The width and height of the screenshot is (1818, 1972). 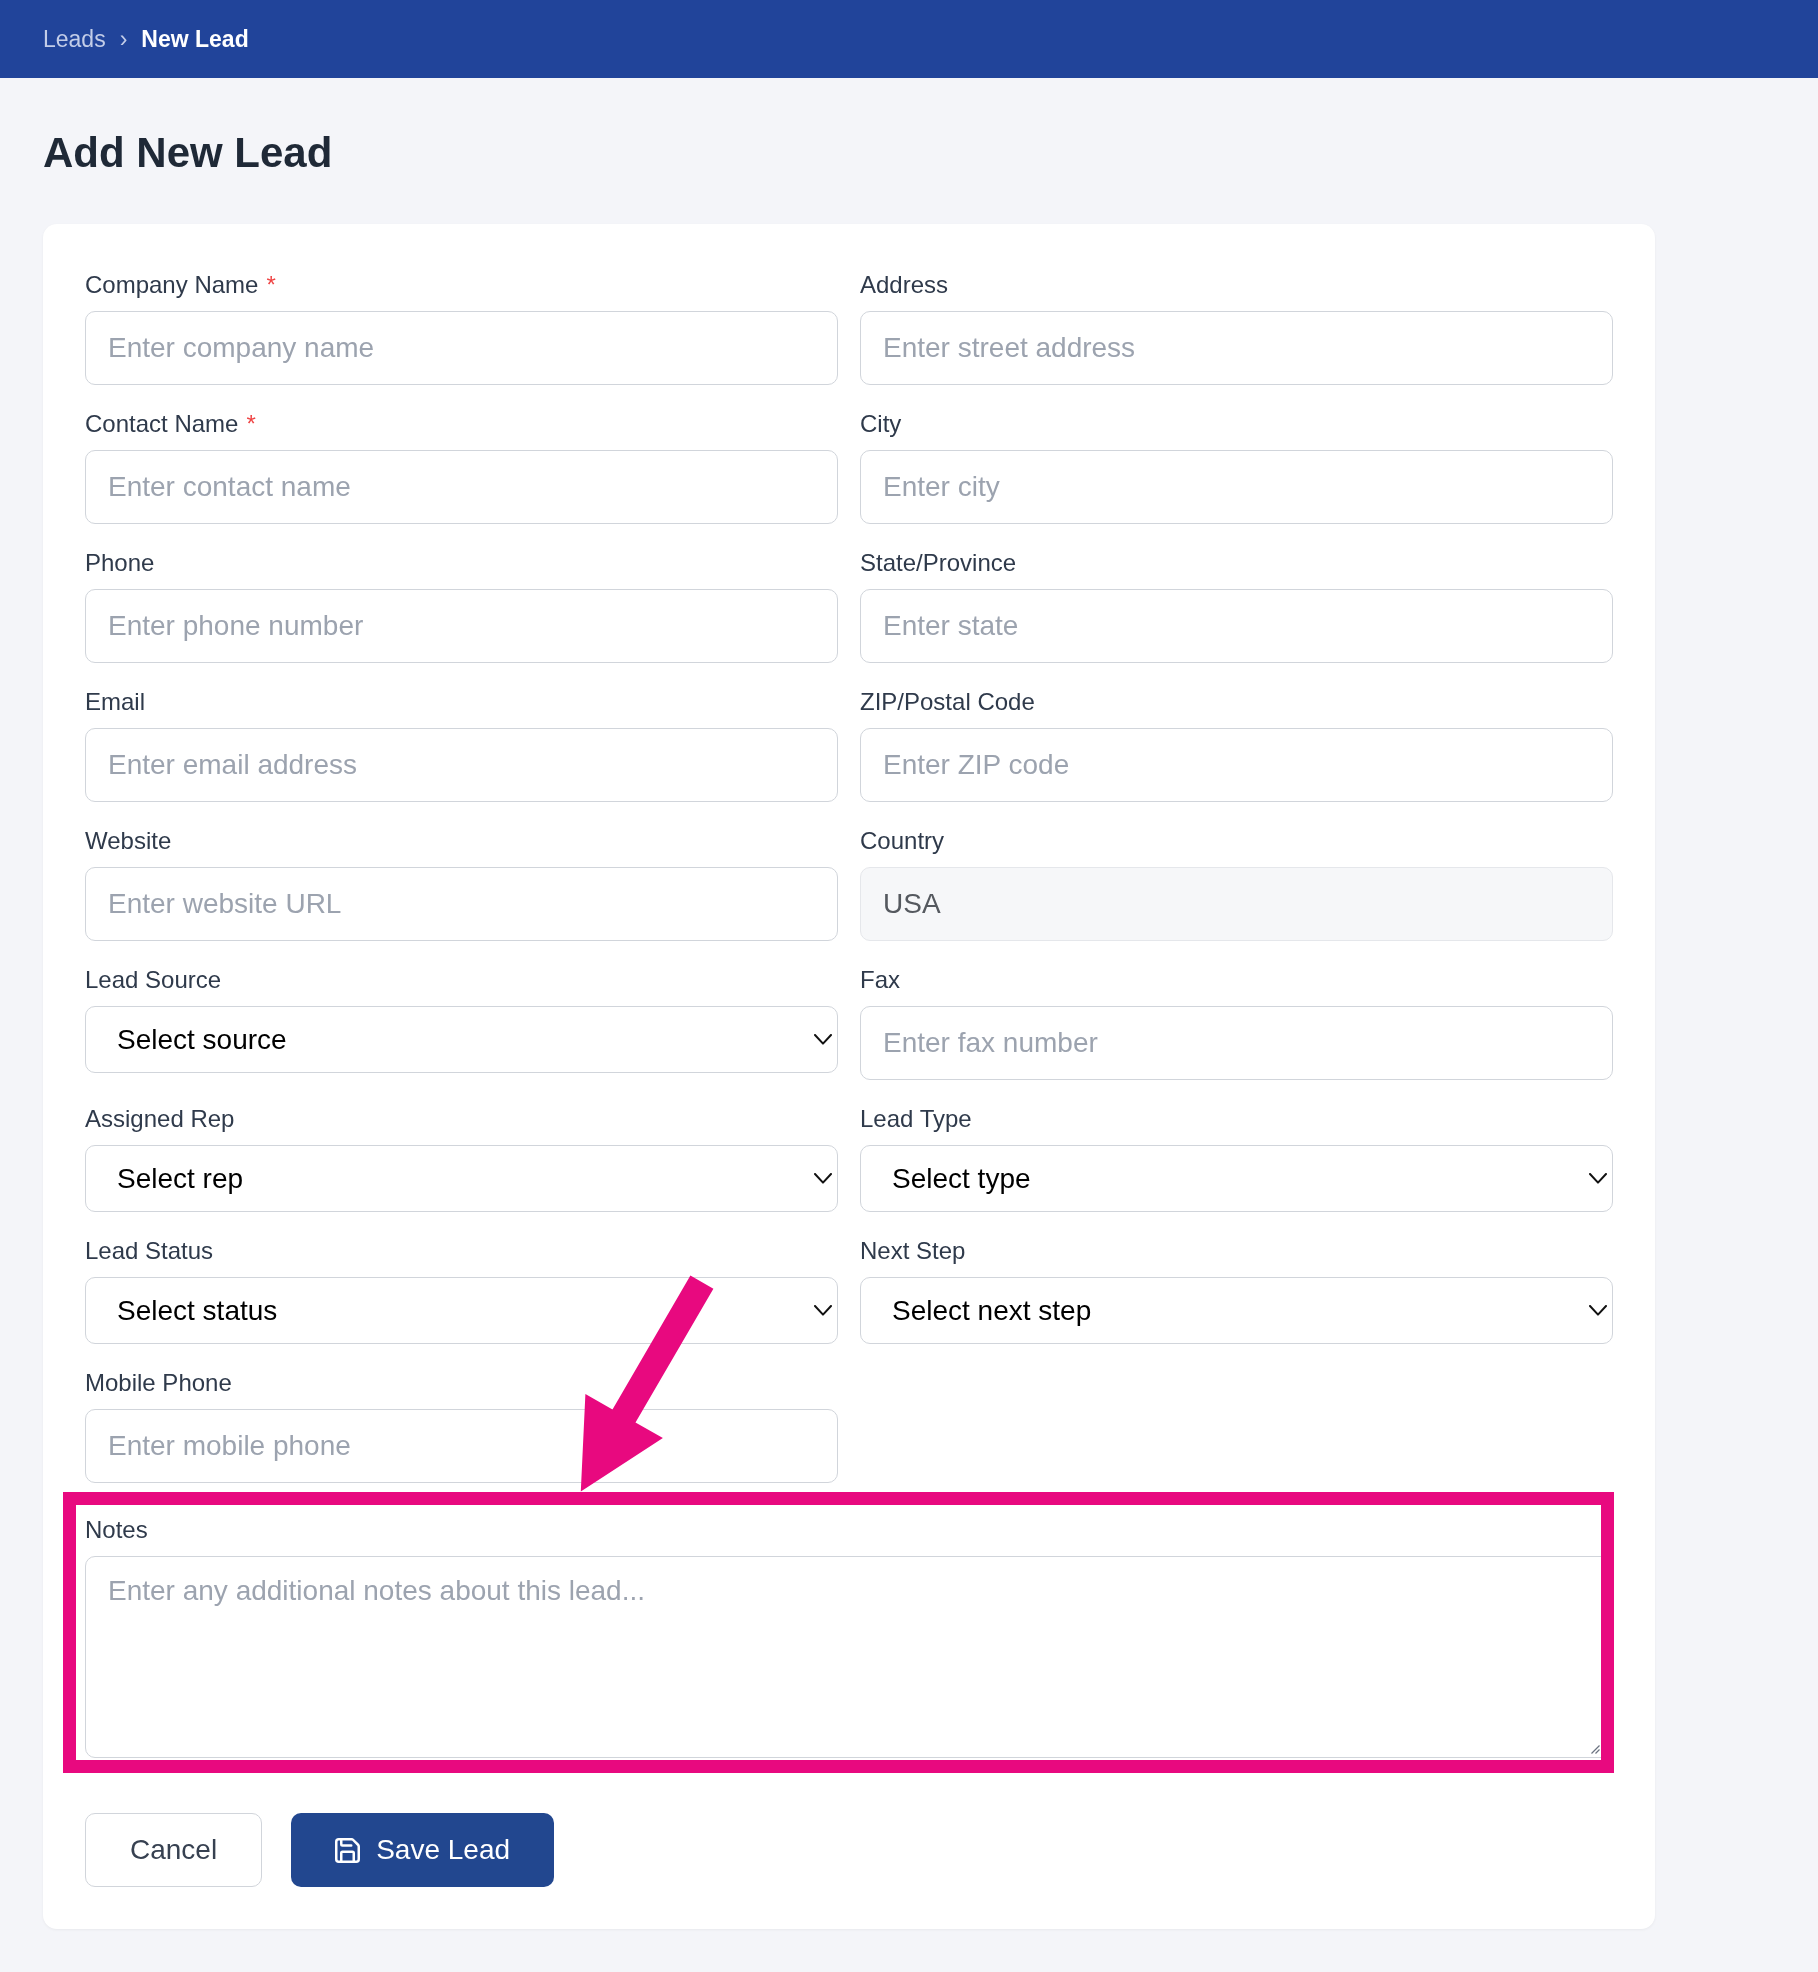 I want to click on input-field: Enter ZIP code, so click(x=1236, y=765).